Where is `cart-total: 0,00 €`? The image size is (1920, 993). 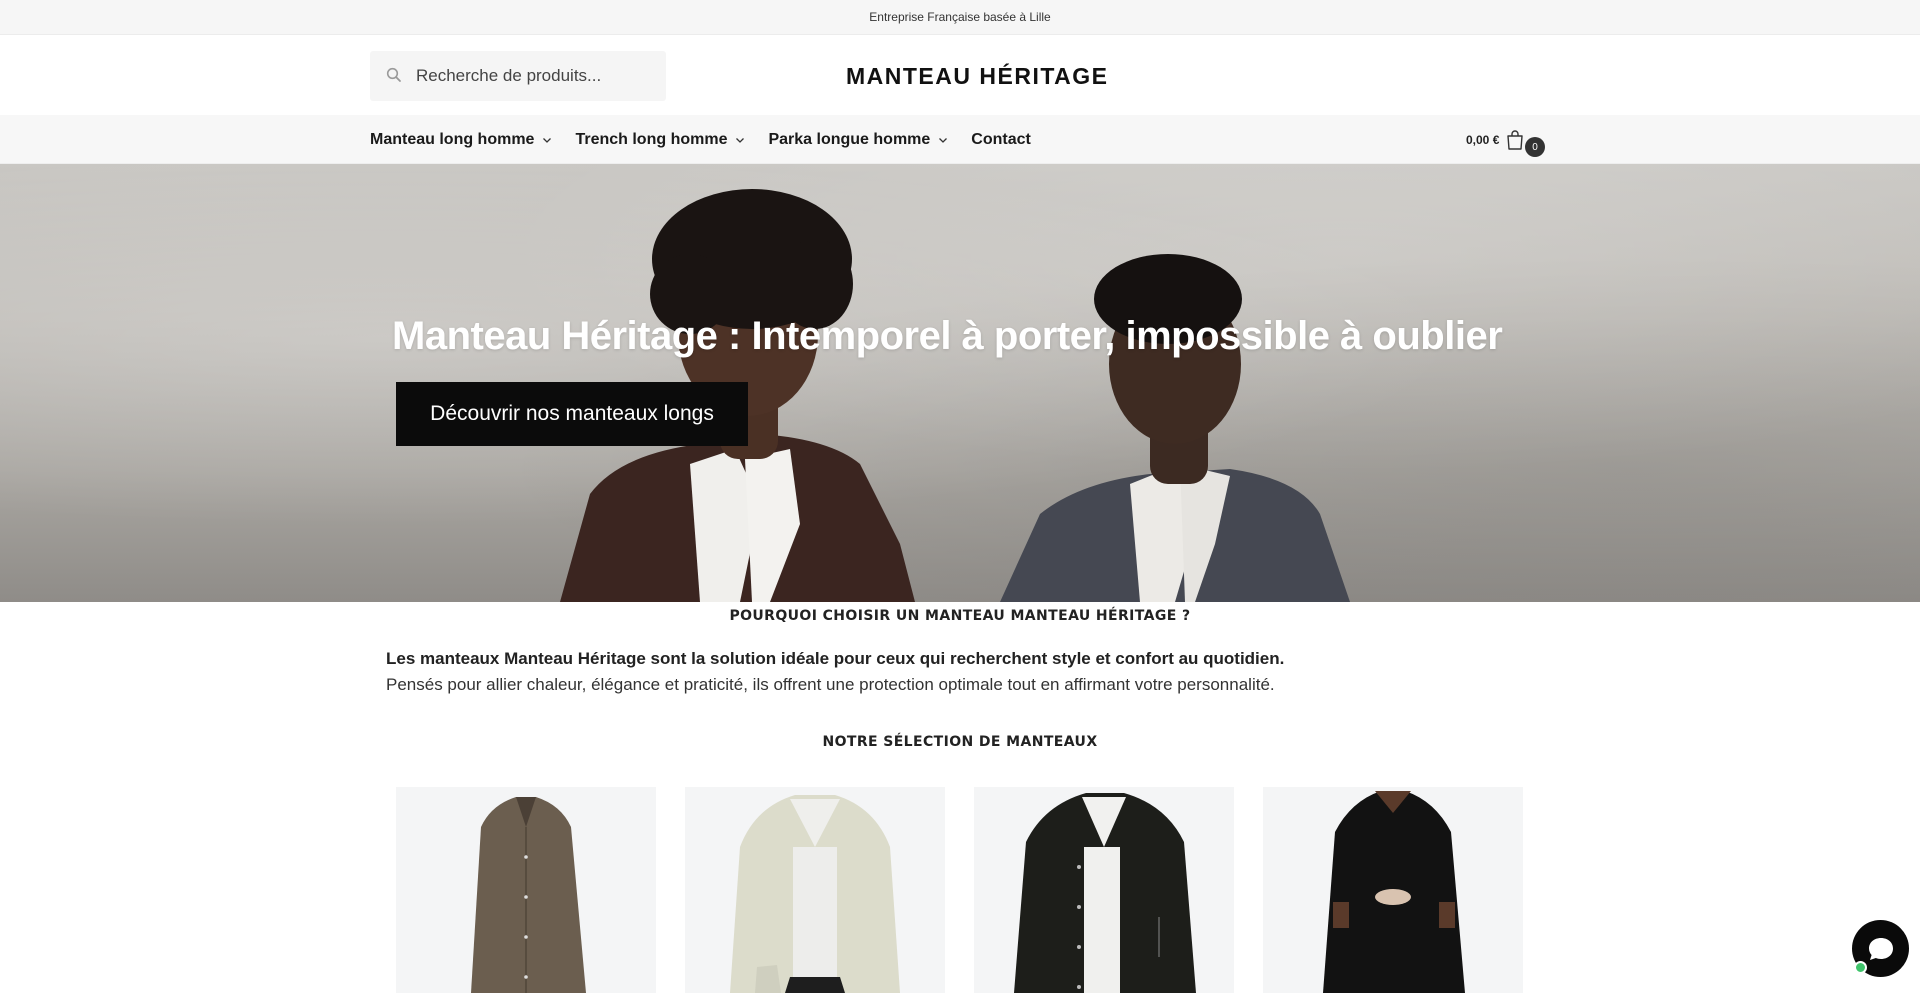
cart-total: 0,00 € is located at coordinates (1483, 140).